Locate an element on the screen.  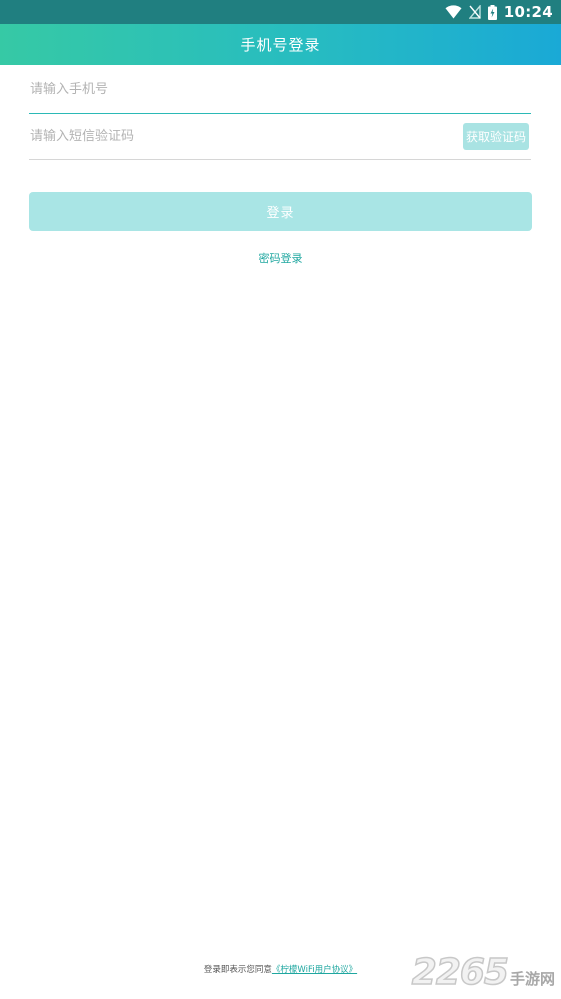
phone-input is located at coordinates (281, 89).